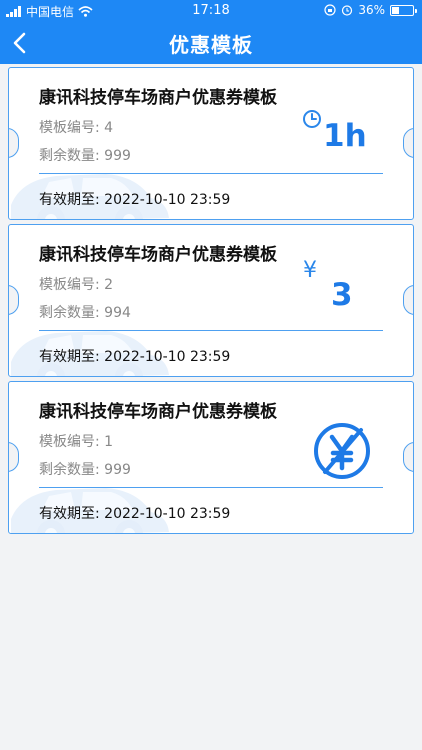 The image size is (422, 750). I want to click on alarm-icon, so click(347, 10).